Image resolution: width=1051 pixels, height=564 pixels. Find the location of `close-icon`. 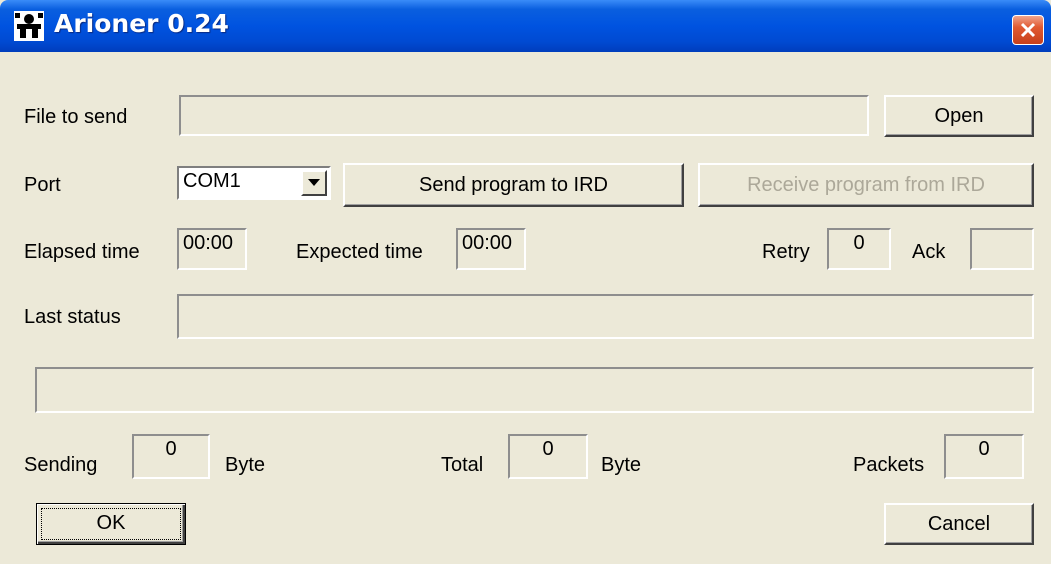

close-icon is located at coordinates (1028, 30).